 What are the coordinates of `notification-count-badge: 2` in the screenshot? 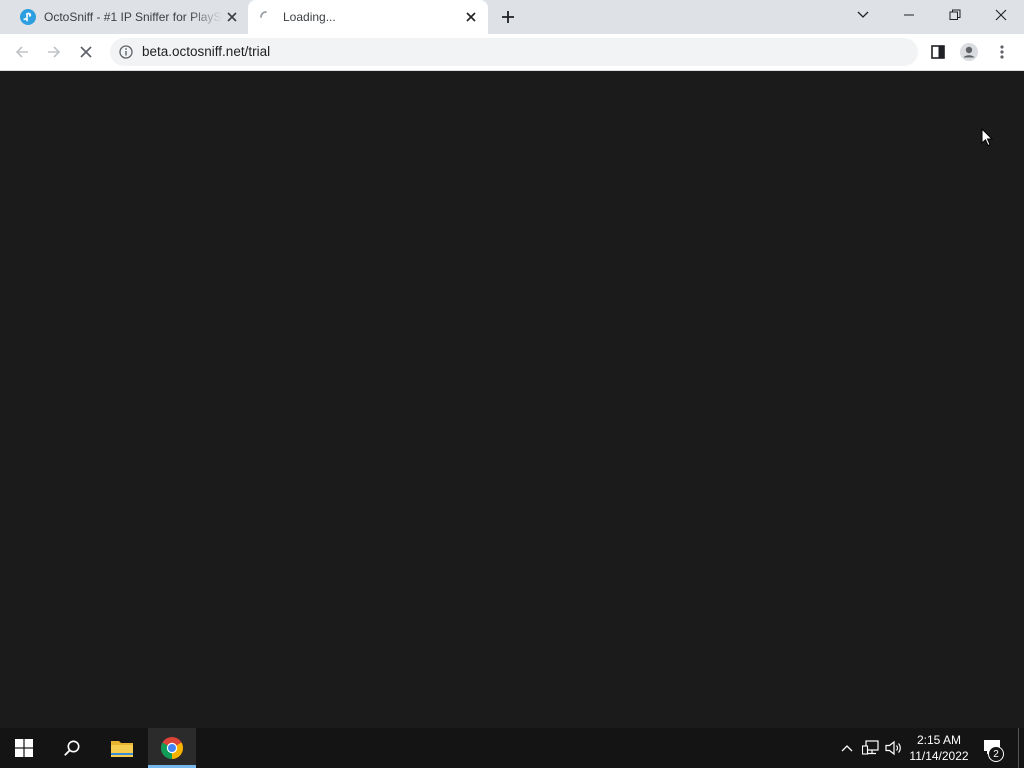 It's located at (996, 754).